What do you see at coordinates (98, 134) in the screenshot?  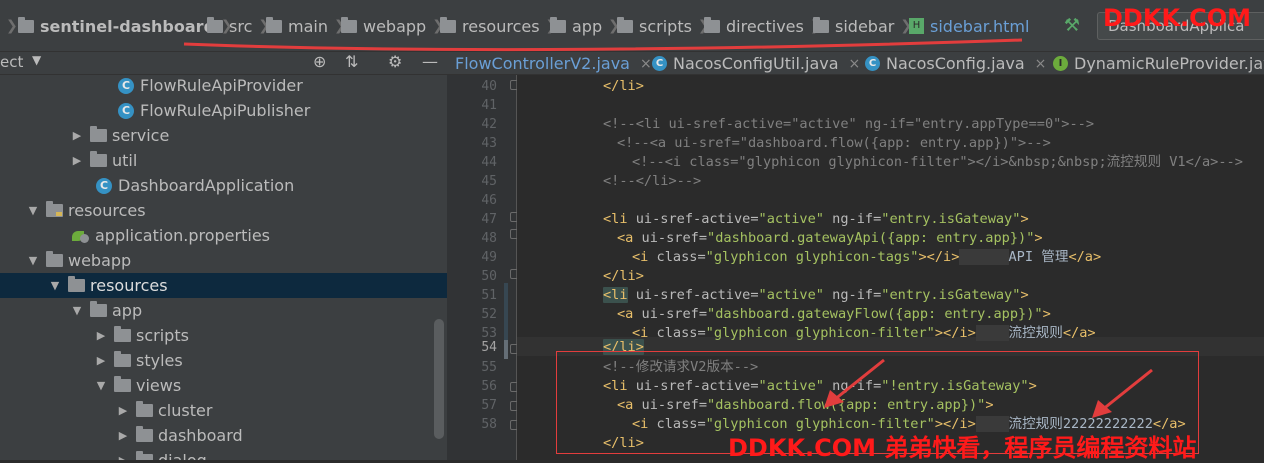 I see `package-icon` at bounding box center [98, 134].